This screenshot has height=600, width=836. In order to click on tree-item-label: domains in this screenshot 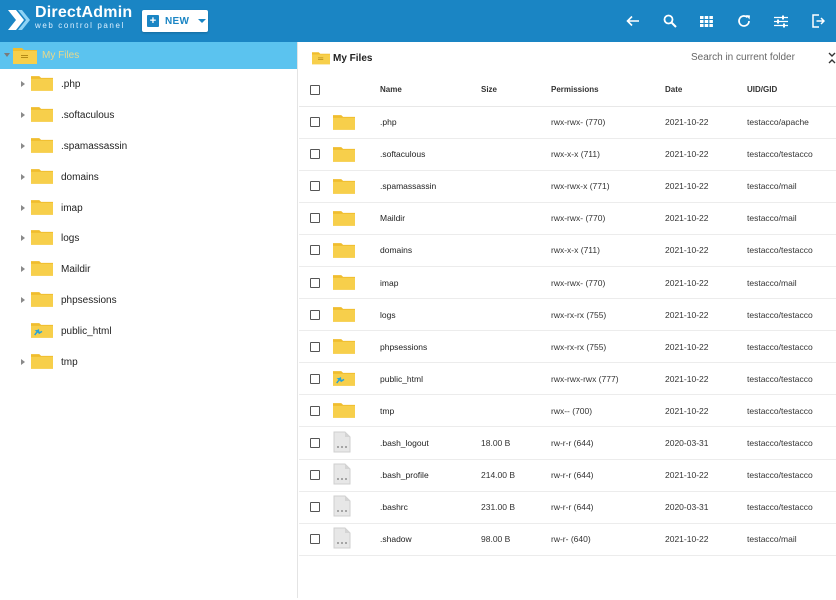, I will do `click(80, 177)`.